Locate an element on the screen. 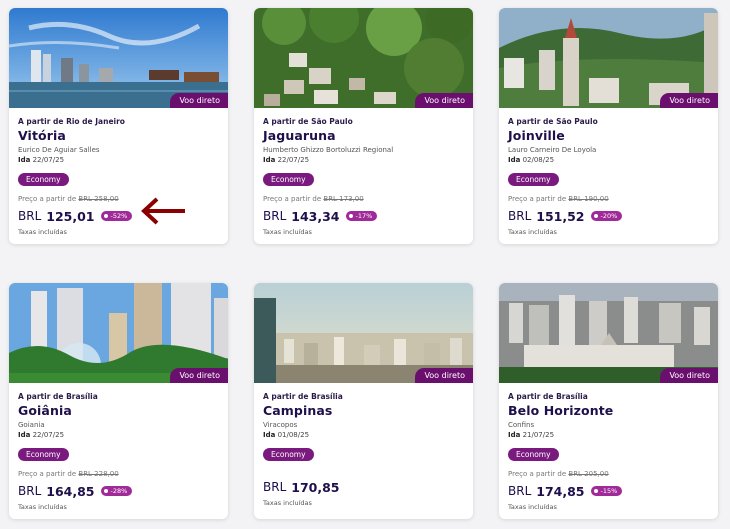  price-row: BRL 164,85 -28% is located at coordinates (118, 491).